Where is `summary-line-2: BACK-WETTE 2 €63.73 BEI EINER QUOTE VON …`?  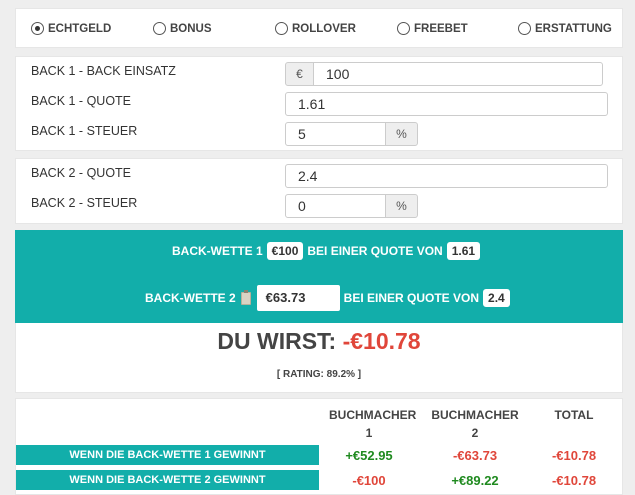
summary-line-2: BACK-WETTE 2 €63.73 BEI EINER QUOTE VON … is located at coordinates (329, 298).